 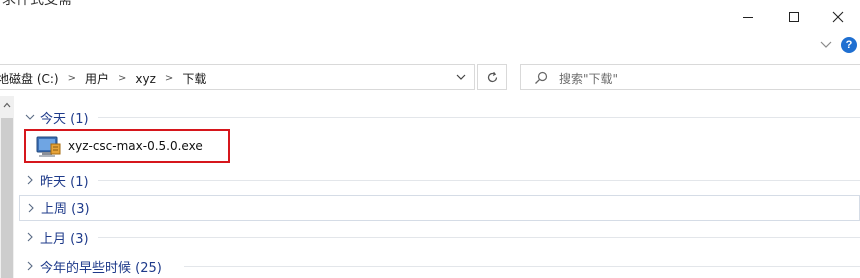 I want to click on window-title: 求件式支需, so click(x=37, y=4).